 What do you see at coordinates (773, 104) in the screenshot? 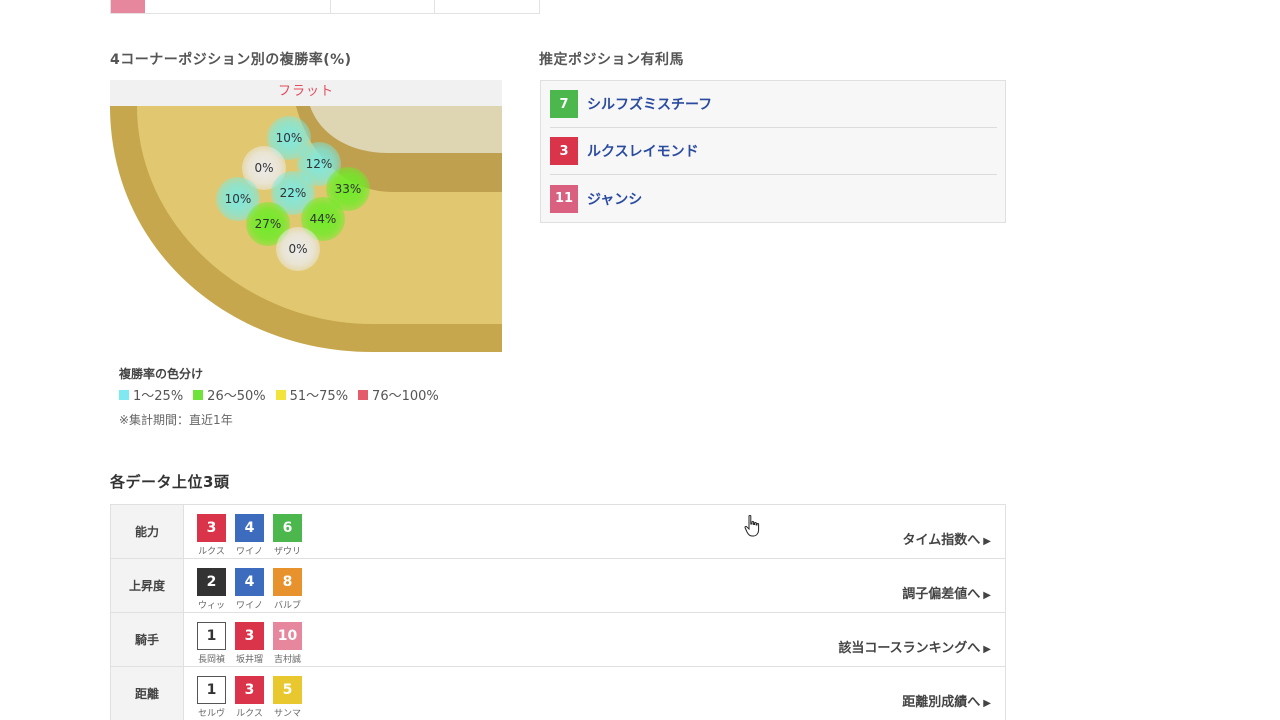
I see `list-item: 7 シルフズミスチーフ` at bounding box center [773, 104].